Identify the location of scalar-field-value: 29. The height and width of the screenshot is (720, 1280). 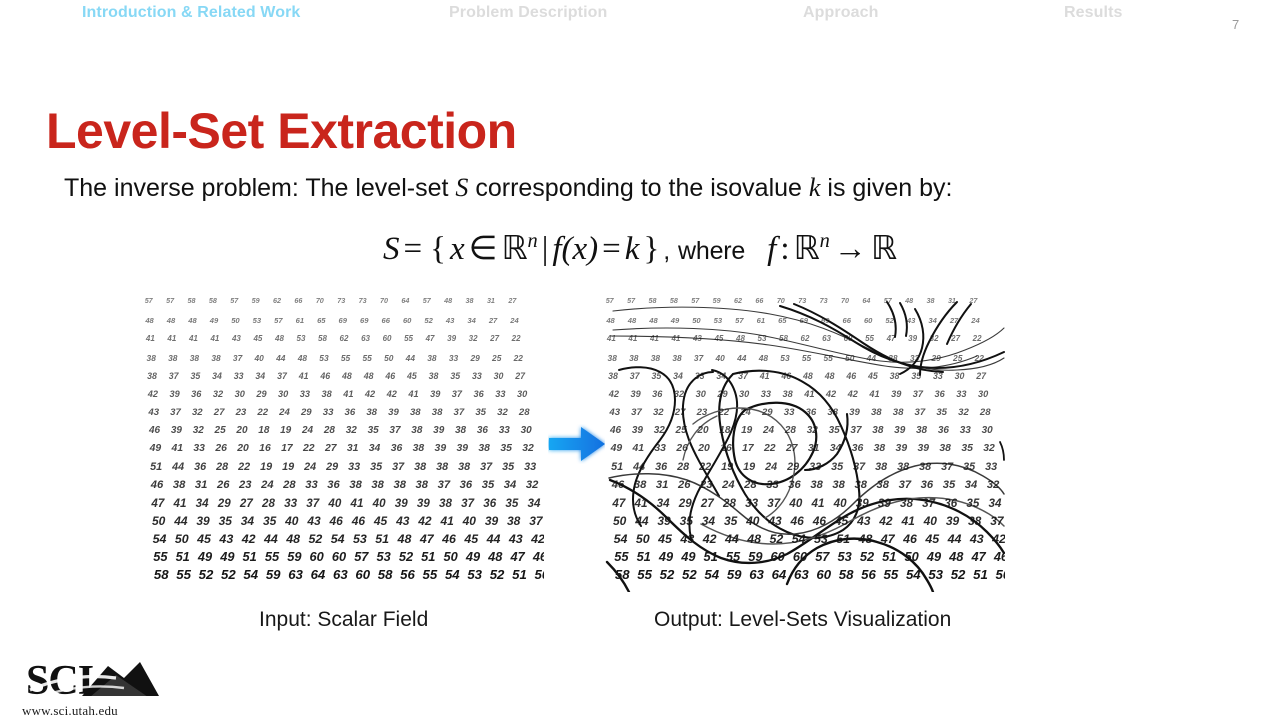
(261, 394).